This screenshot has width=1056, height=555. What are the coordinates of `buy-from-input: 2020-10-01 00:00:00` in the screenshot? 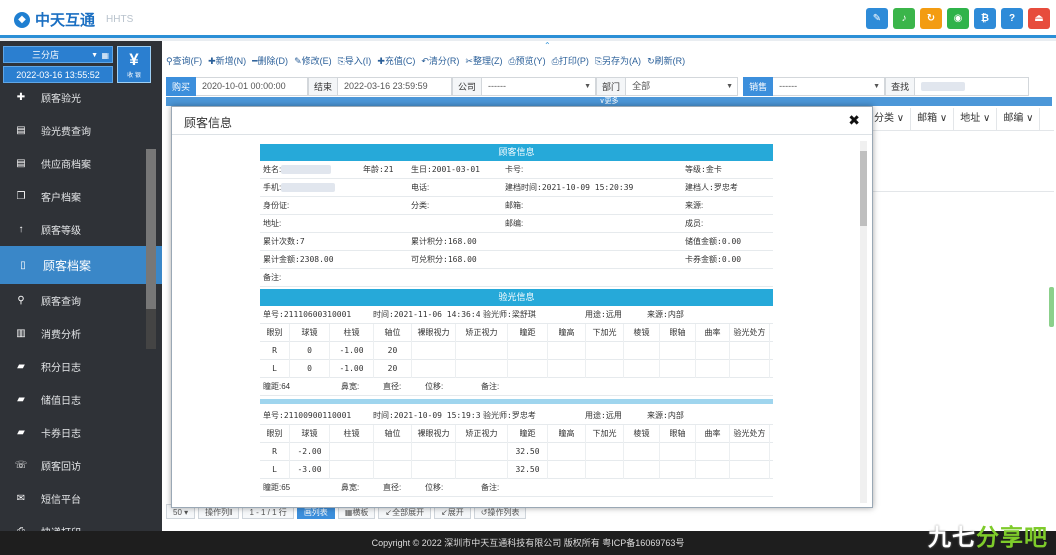 It's located at (252, 86).